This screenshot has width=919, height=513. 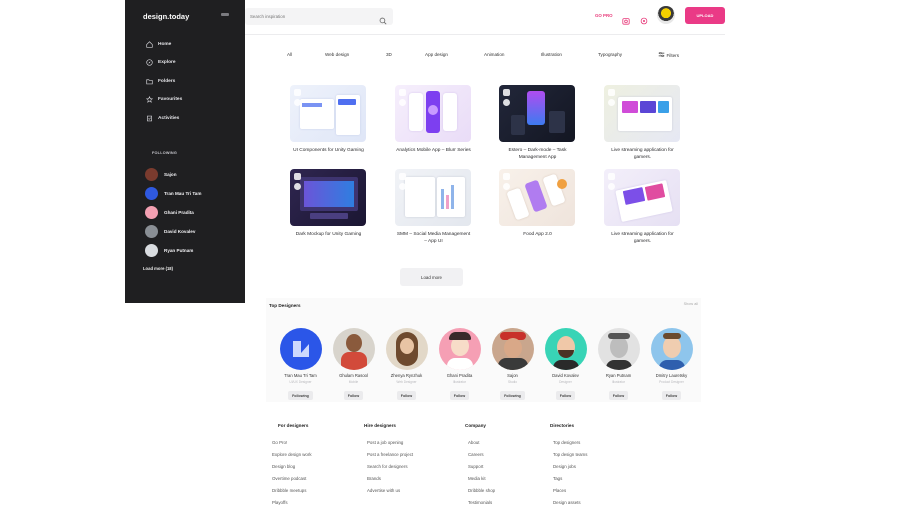 I want to click on designer-card: Dmitry Lauretsky Product Designer Follow, so click(x=671, y=365).